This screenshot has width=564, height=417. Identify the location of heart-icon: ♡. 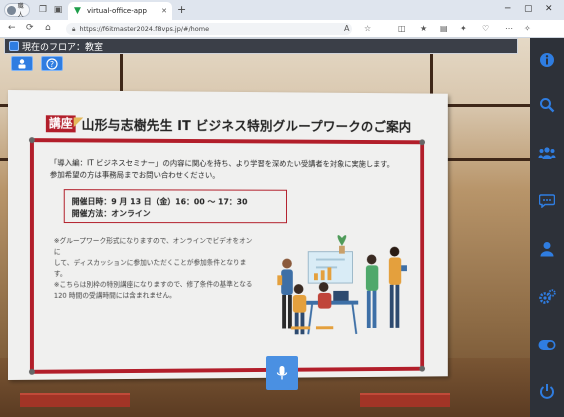
(485, 29).